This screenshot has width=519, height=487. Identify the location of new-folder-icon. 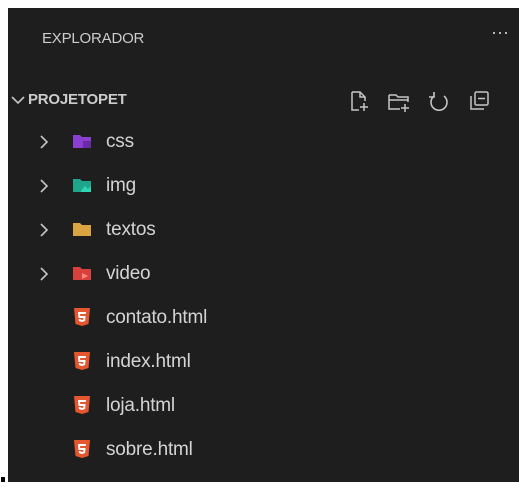
(399, 101).